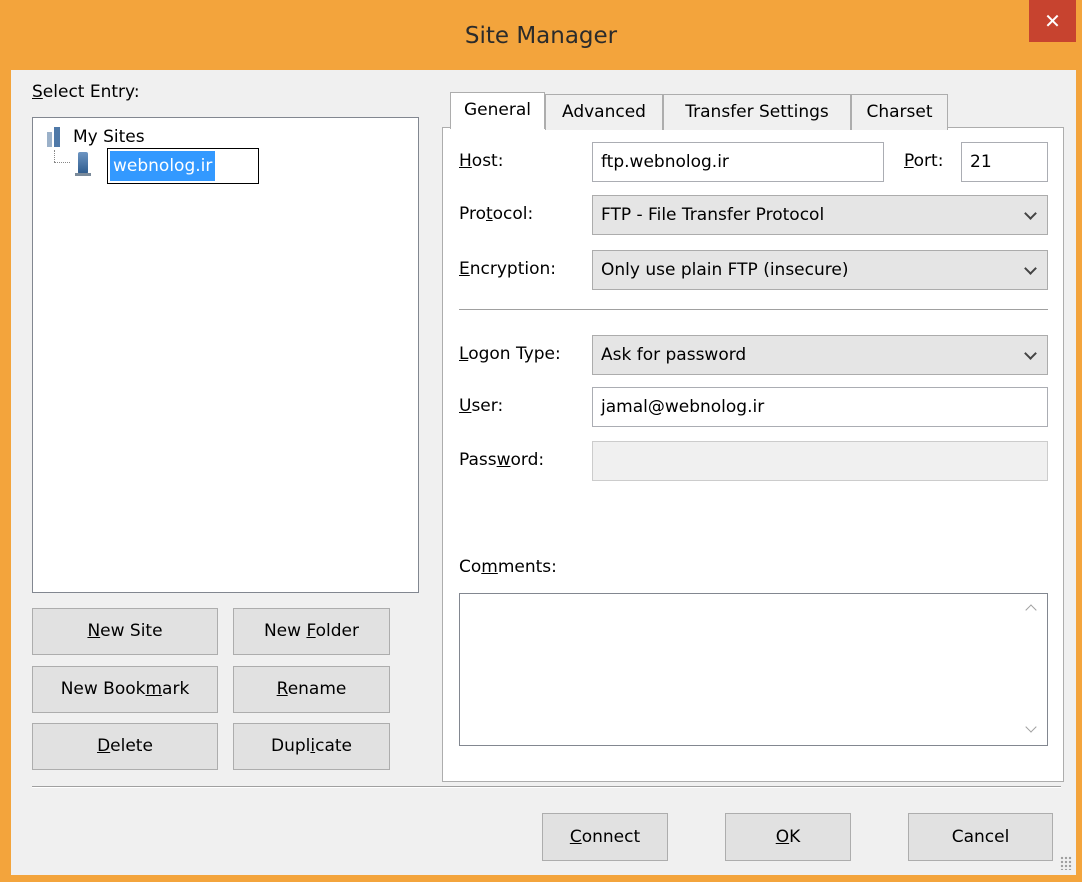 The image size is (1082, 882). Describe the element at coordinates (109, 137) in the screenshot. I see `tree-item-label: My Sites` at that location.